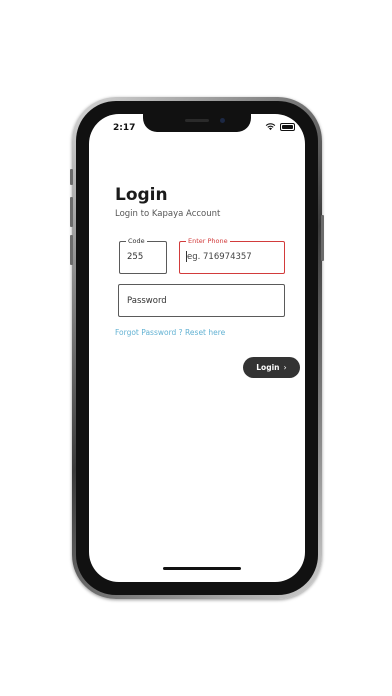  I want to click on page-subtitle: Login to Kapaya Account, so click(168, 214).